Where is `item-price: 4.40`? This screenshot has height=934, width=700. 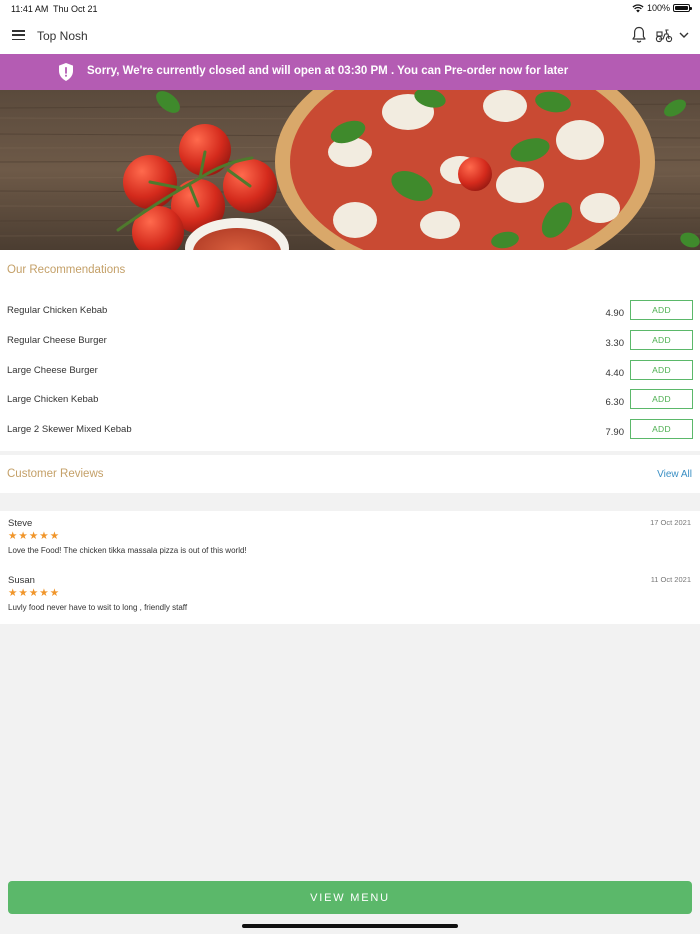 item-price: 4.40 is located at coordinates (615, 373).